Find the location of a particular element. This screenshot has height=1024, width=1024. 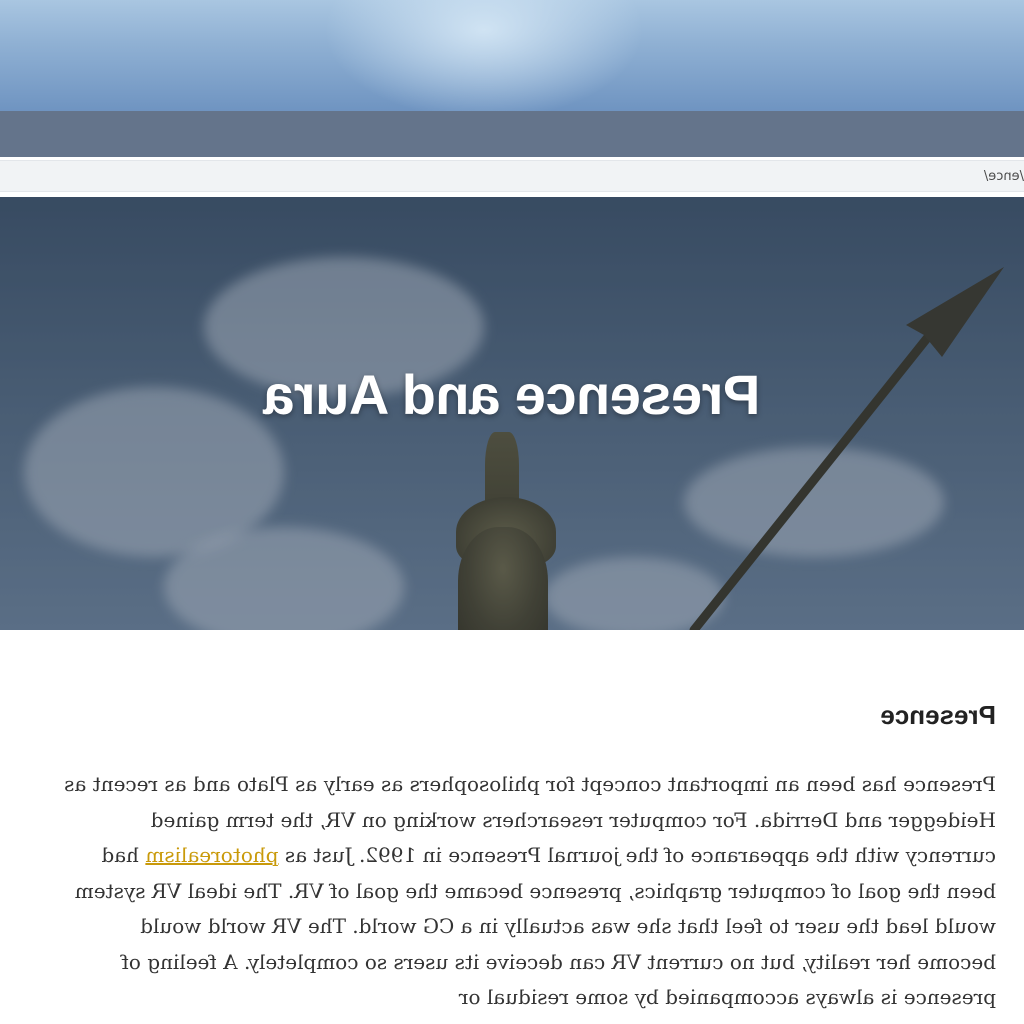

address-bar: /ence/ is located at coordinates (512, 177).